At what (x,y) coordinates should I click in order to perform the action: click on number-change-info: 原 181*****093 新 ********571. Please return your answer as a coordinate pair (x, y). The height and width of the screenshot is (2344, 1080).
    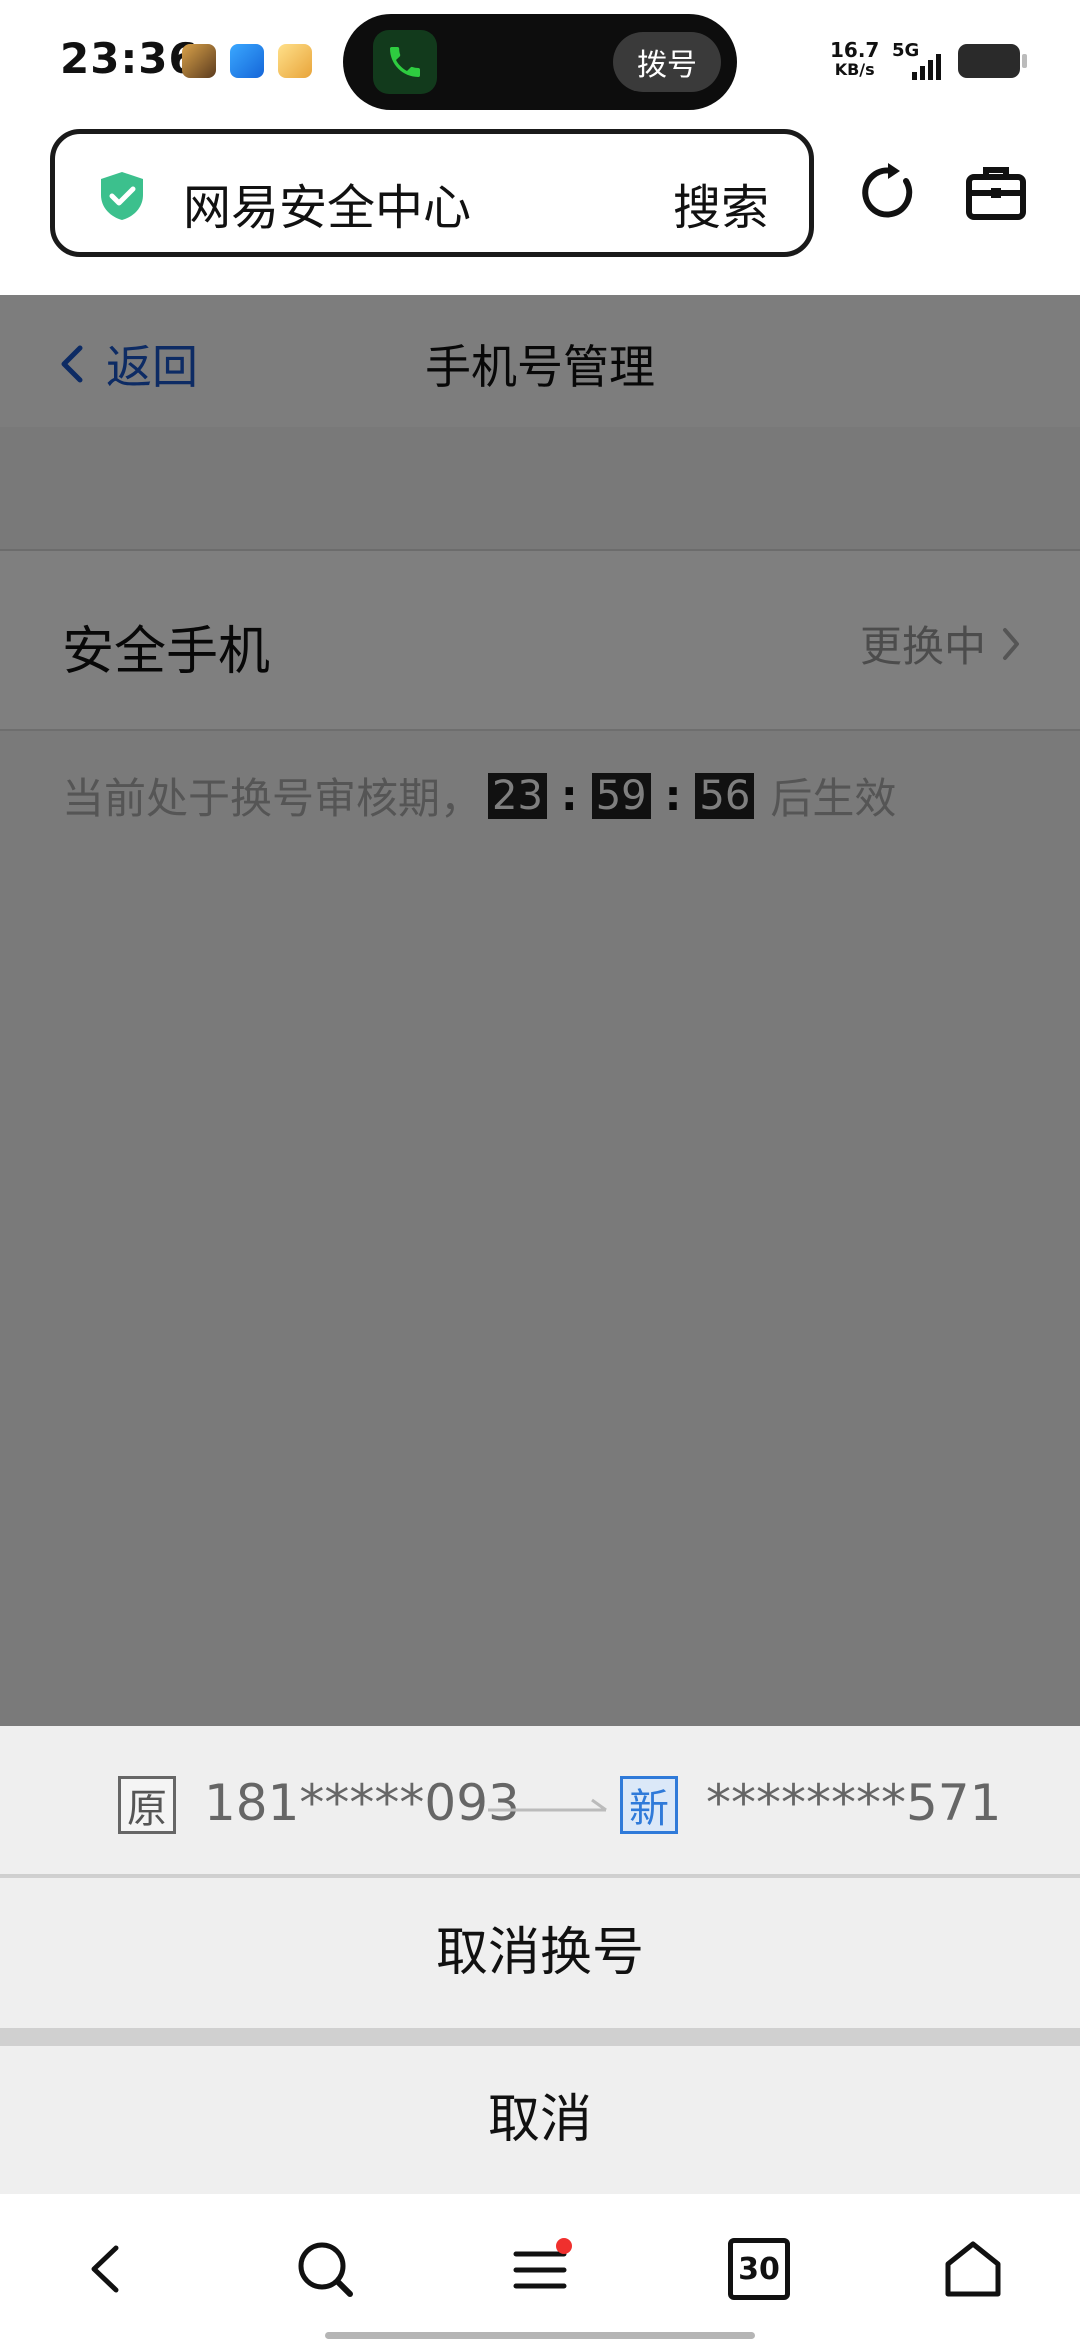
    Looking at the image, I should click on (540, 1801).